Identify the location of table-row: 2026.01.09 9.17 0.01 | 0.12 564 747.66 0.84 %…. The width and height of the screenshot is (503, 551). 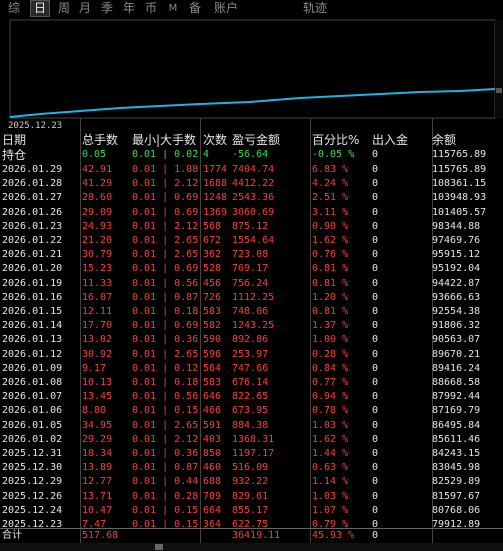
(251, 369).